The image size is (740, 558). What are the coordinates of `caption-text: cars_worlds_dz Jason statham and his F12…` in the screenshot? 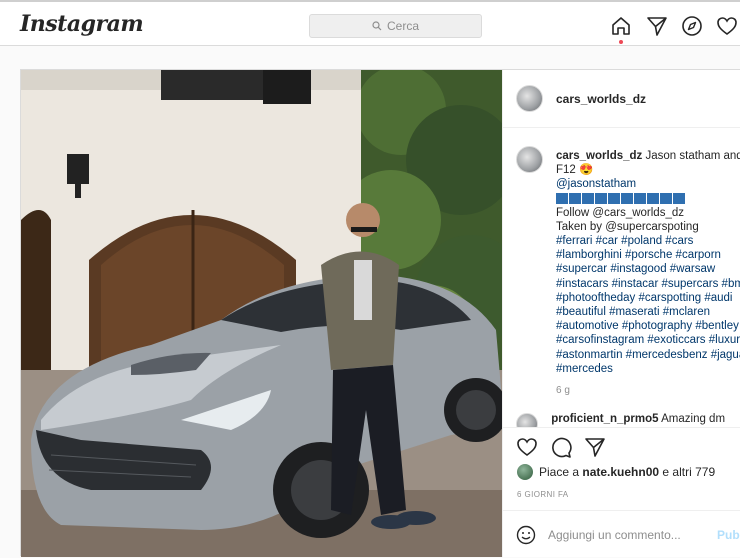 It's located at (648, 273).